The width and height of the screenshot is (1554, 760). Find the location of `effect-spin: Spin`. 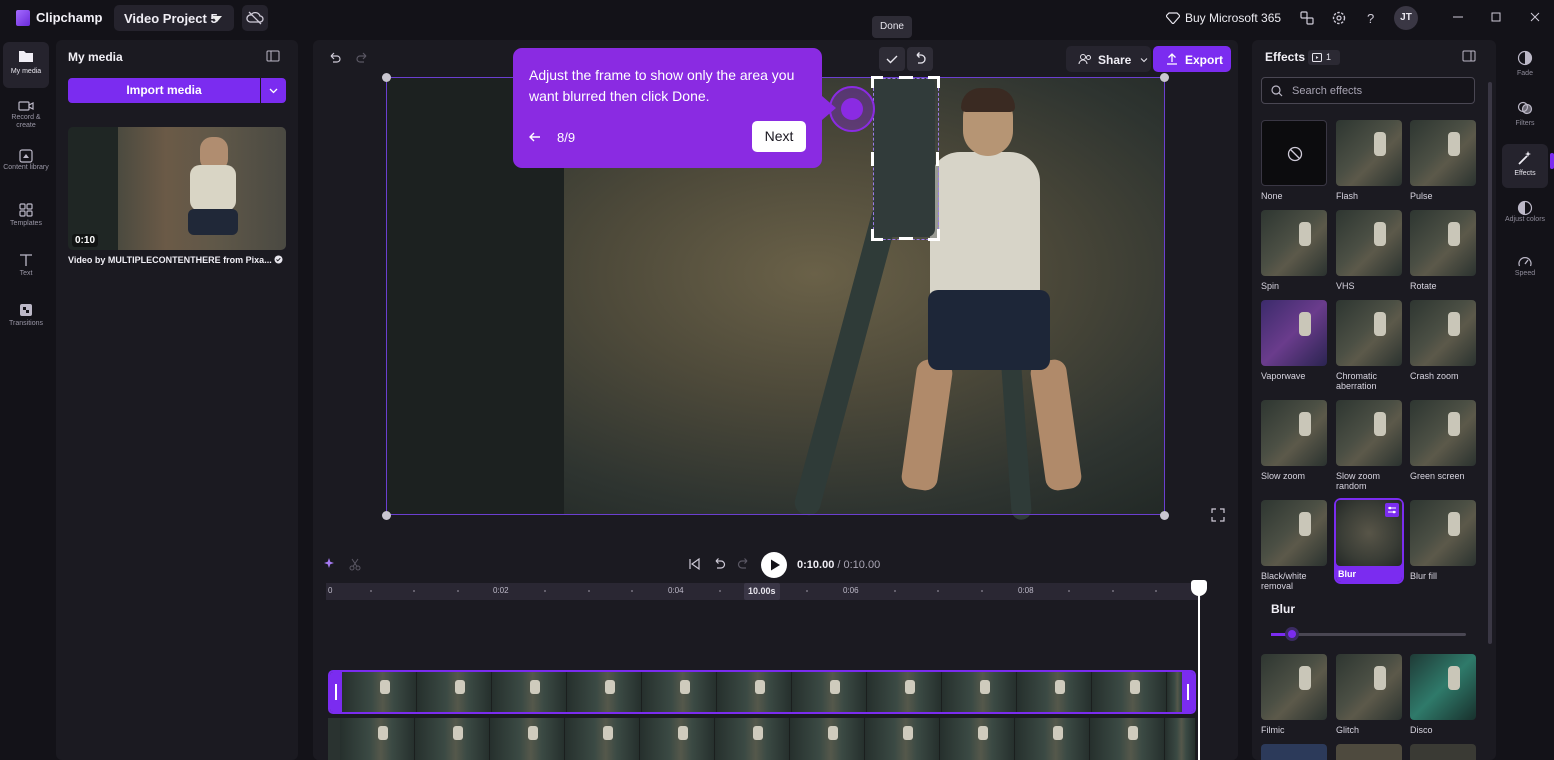

effect-spin: Spin is located at coordinates (1294, 250).